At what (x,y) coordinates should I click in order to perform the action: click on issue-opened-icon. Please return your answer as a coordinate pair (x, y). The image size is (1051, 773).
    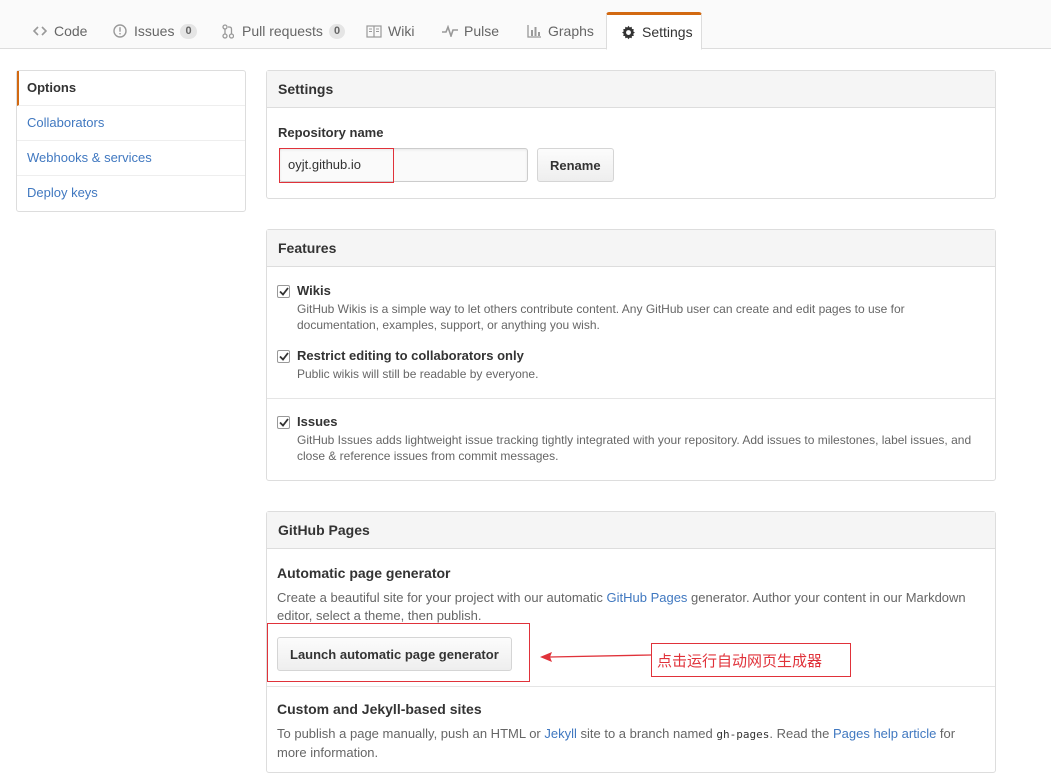
    Looking at the image, I should click on (120, 31).